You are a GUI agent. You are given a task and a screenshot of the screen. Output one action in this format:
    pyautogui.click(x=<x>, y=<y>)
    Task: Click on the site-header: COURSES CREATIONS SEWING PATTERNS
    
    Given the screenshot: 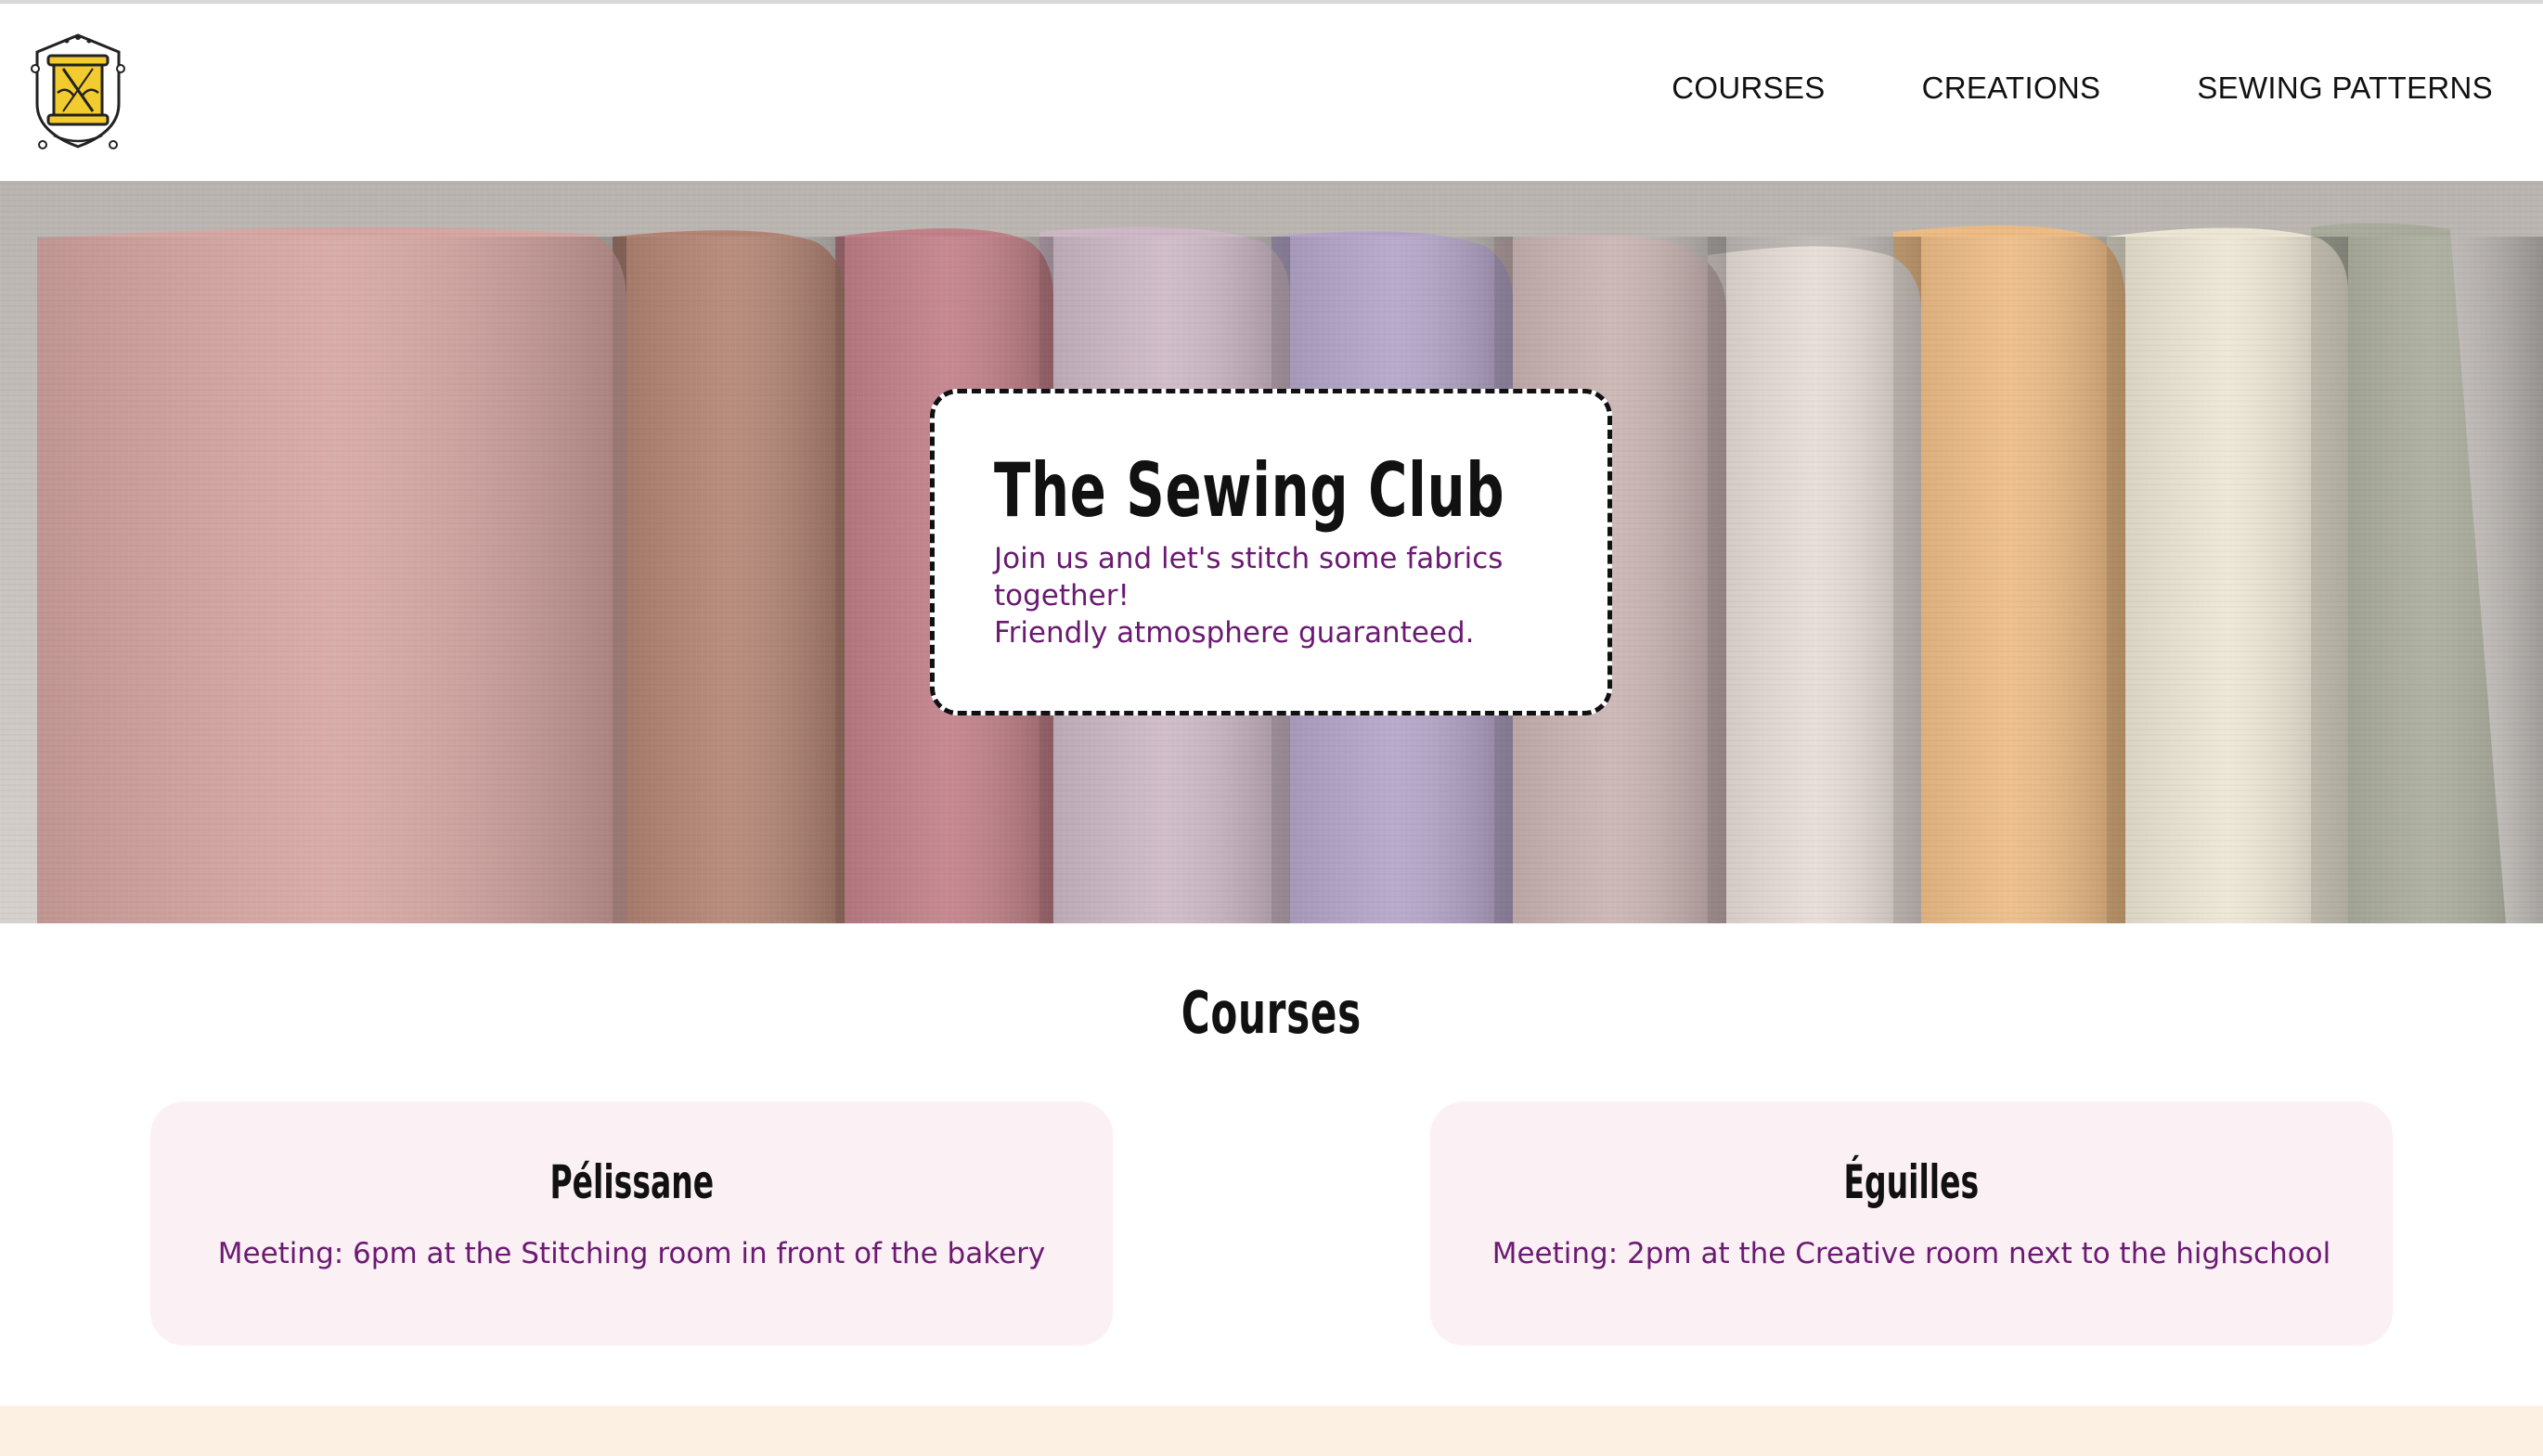 What is the action you would take?
    pyautogui.click(x=1271, y=92)
    